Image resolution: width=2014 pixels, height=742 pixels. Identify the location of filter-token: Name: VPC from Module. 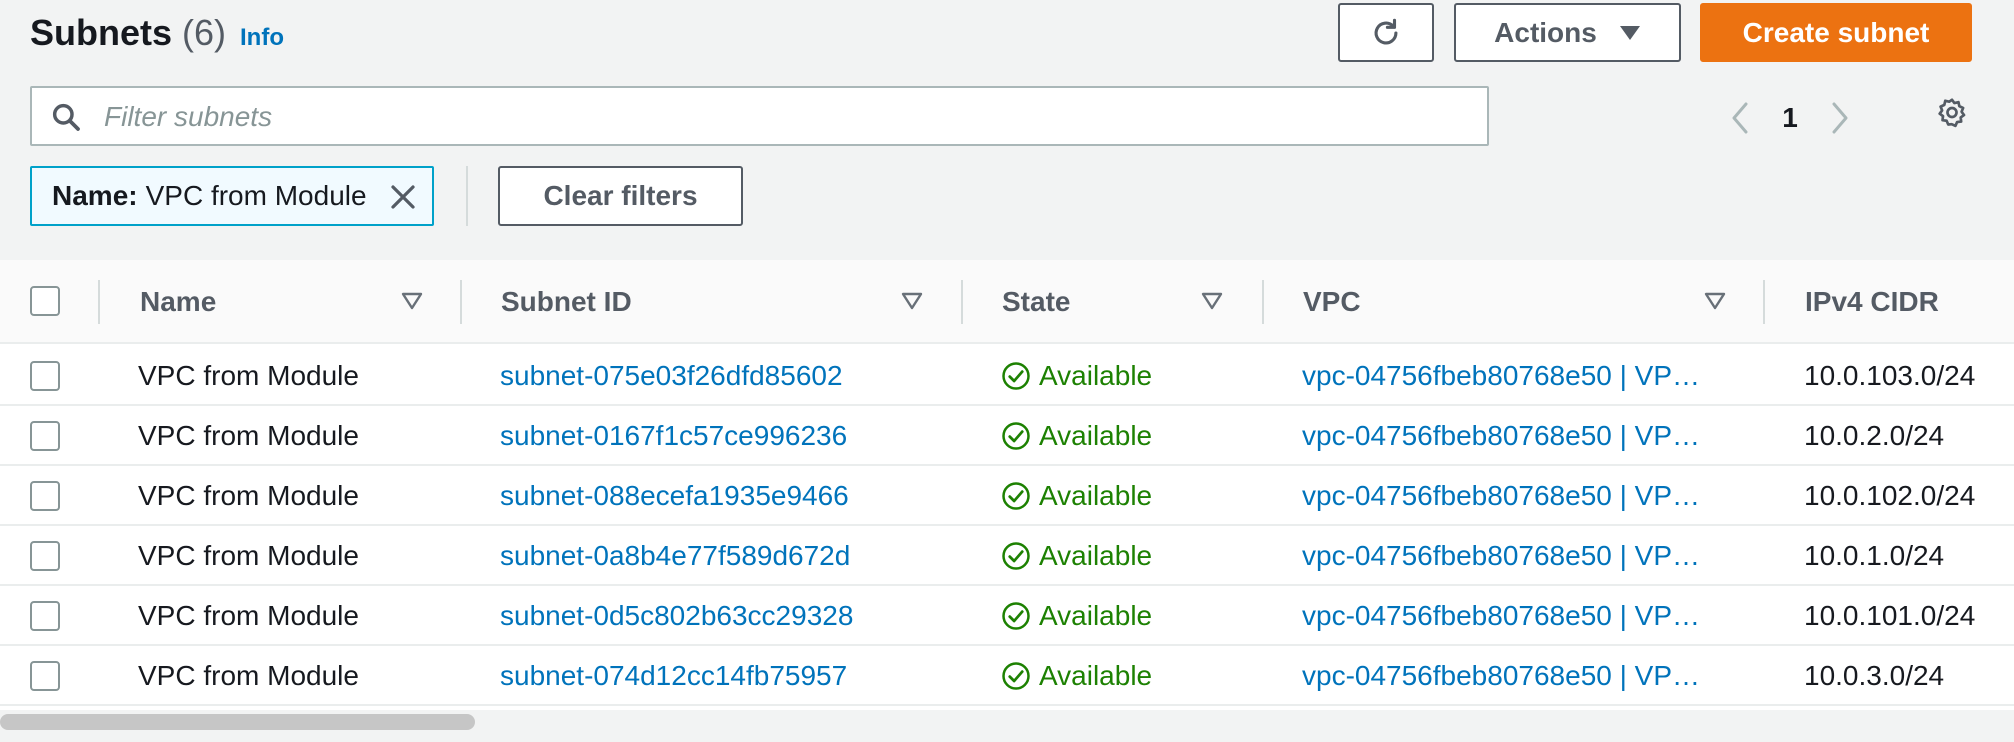
(232, 196).